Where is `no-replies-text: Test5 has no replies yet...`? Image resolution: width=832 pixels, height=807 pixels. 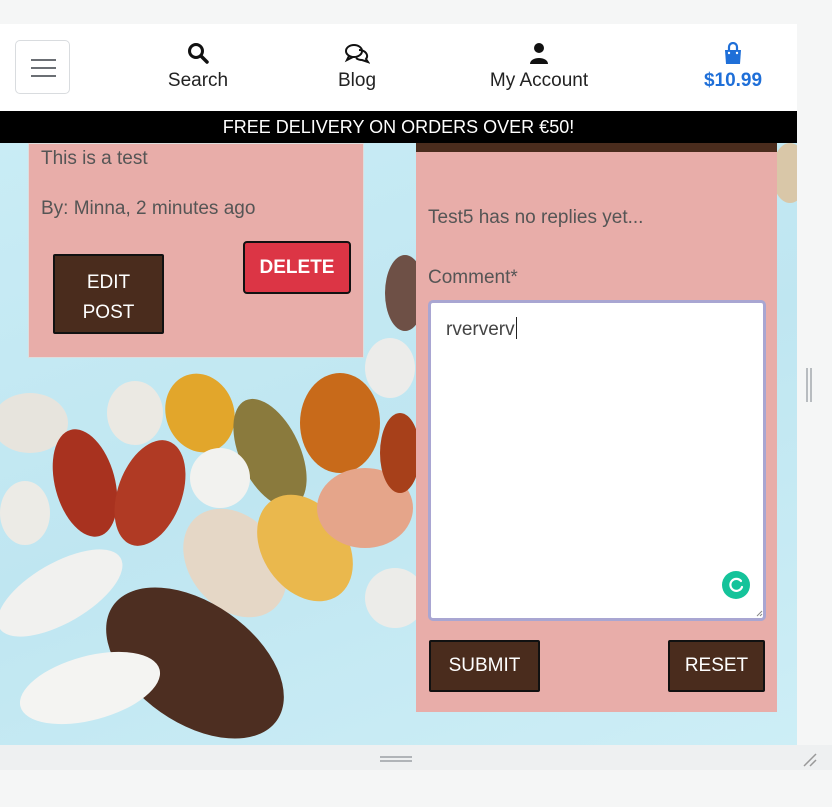
no-replies-text: Test5 has no replies yet... is located at coordinates (536, 217).